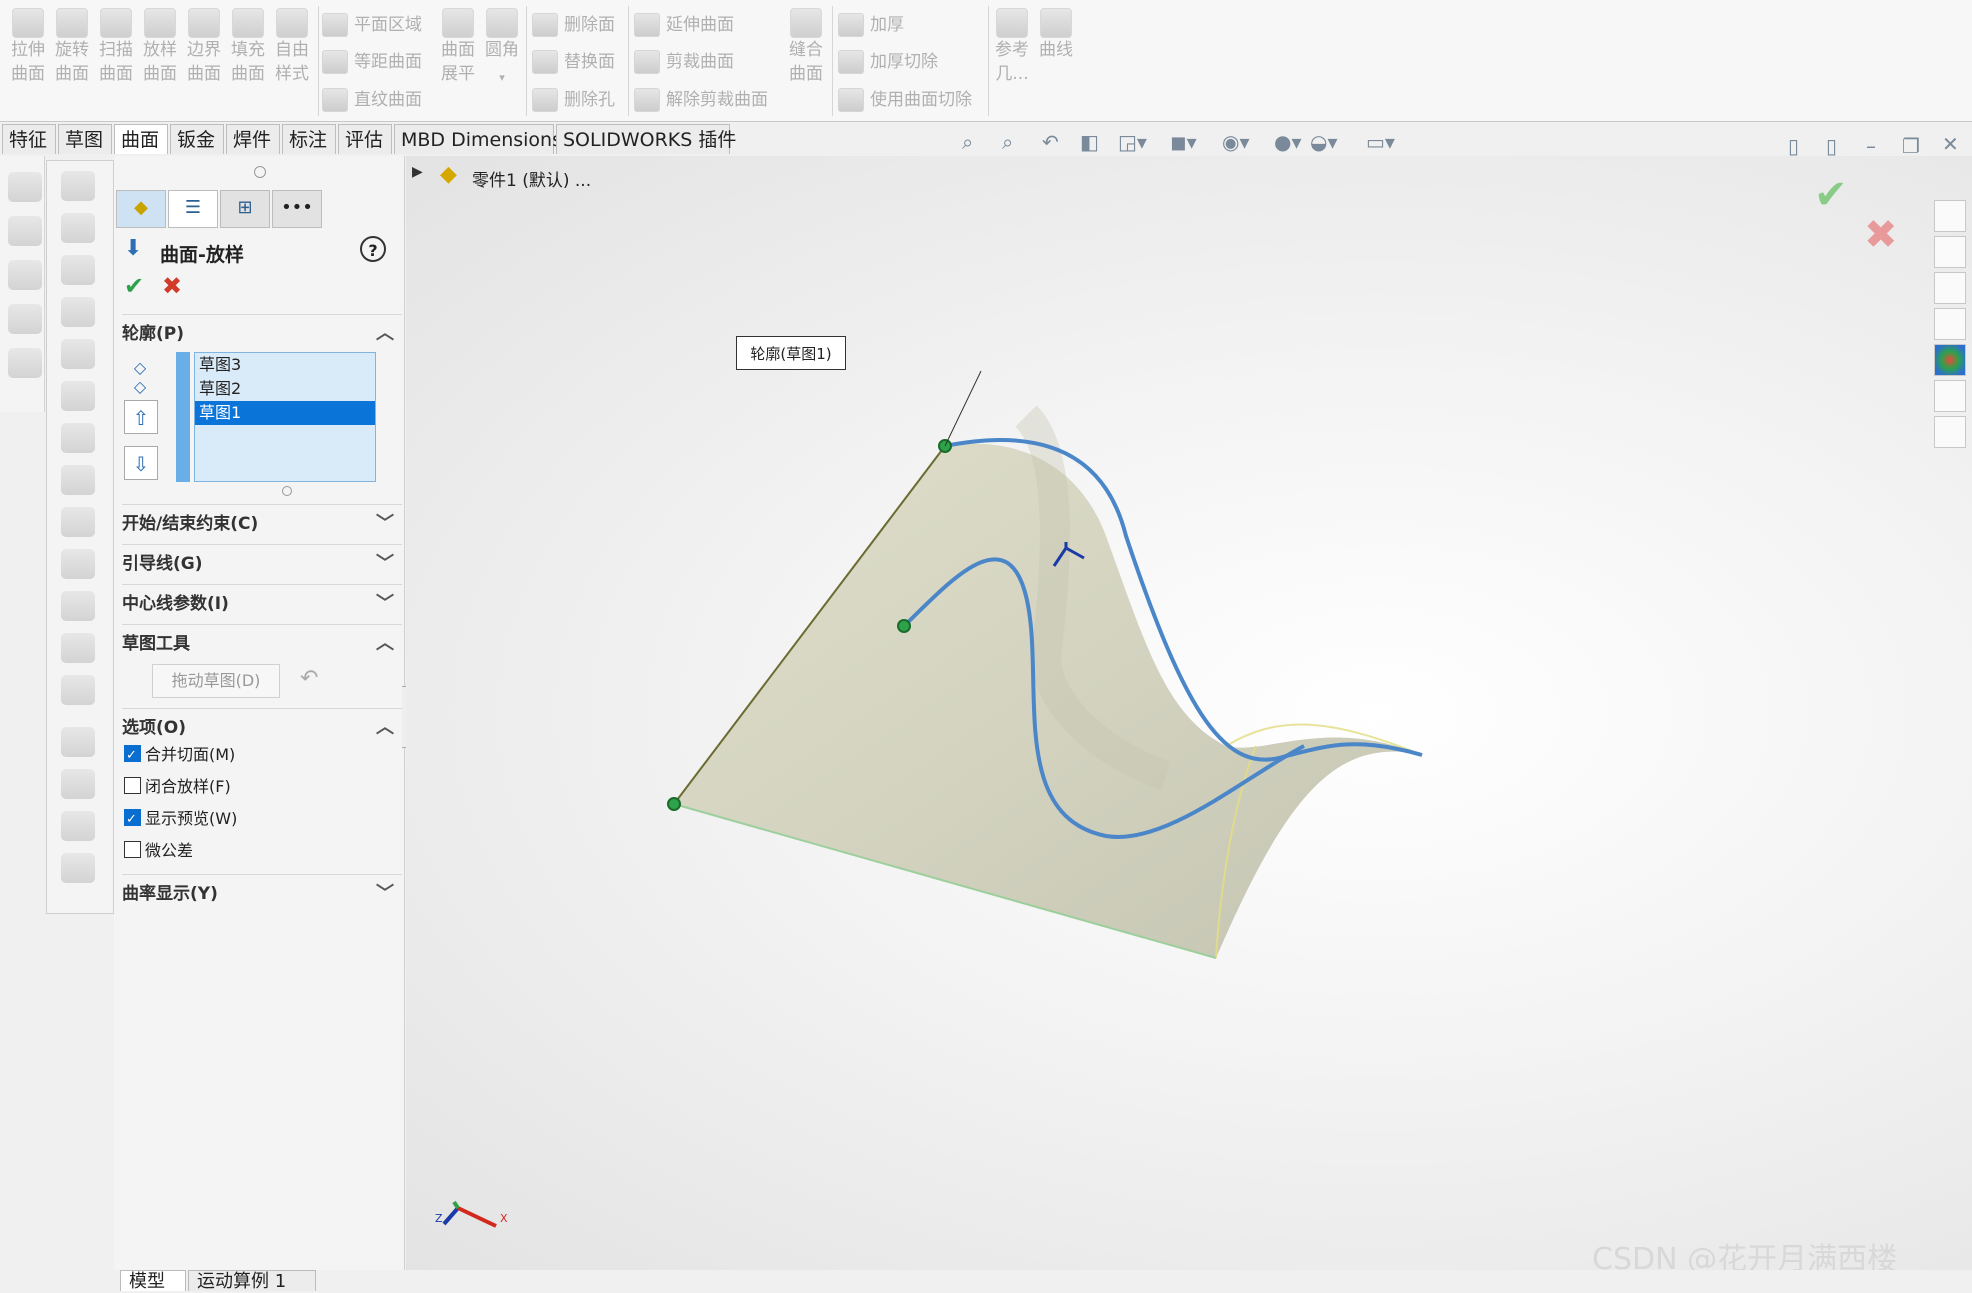 Image resolution: width=1972 pixels, height=1293 pixels. I want to click on edit-appearance-icon: ●▾, so click(1288, 143).